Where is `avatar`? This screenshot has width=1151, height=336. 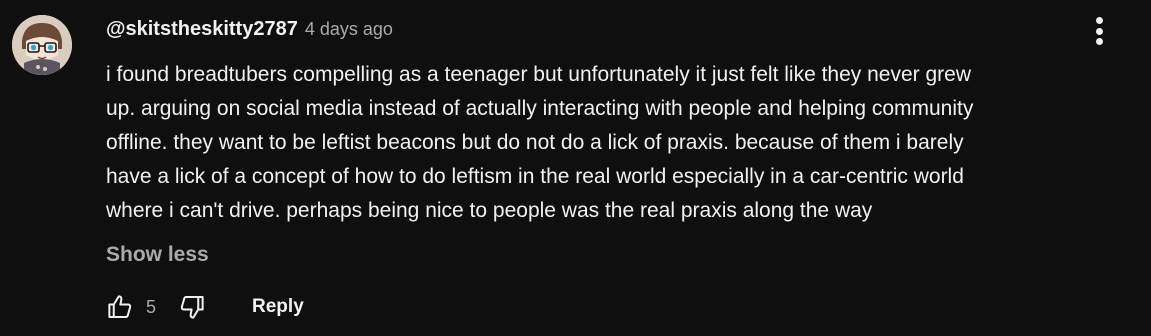 avatar is located at coordinates (42, 45).